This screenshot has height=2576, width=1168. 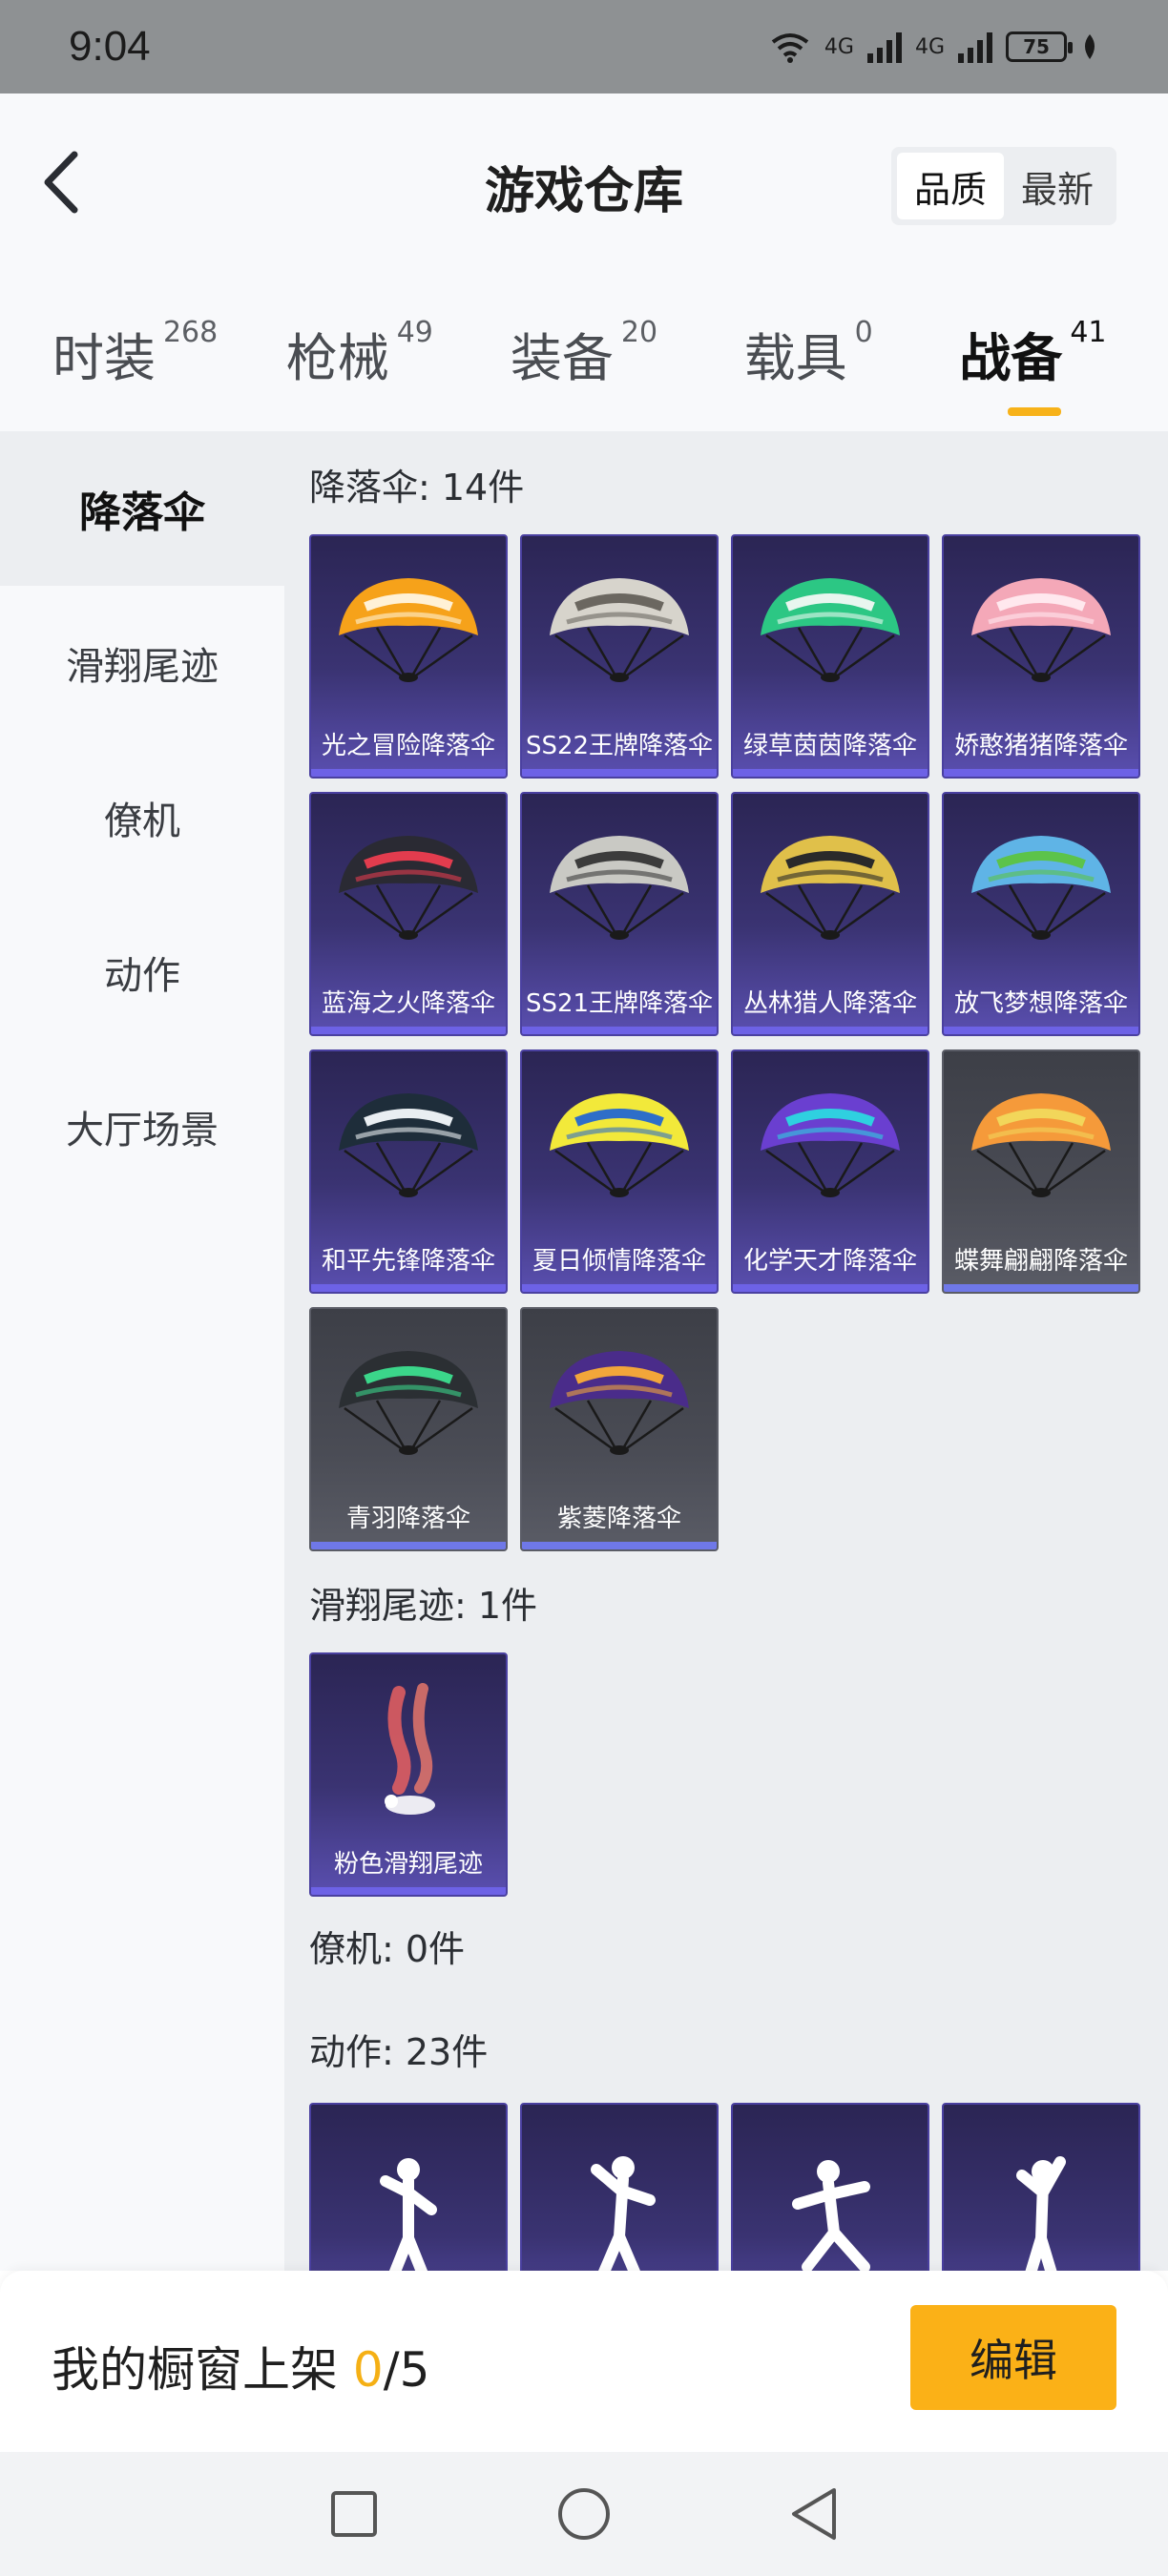 I want to click on sidebar-item-emote: 动作, so click(x=142, y=972).